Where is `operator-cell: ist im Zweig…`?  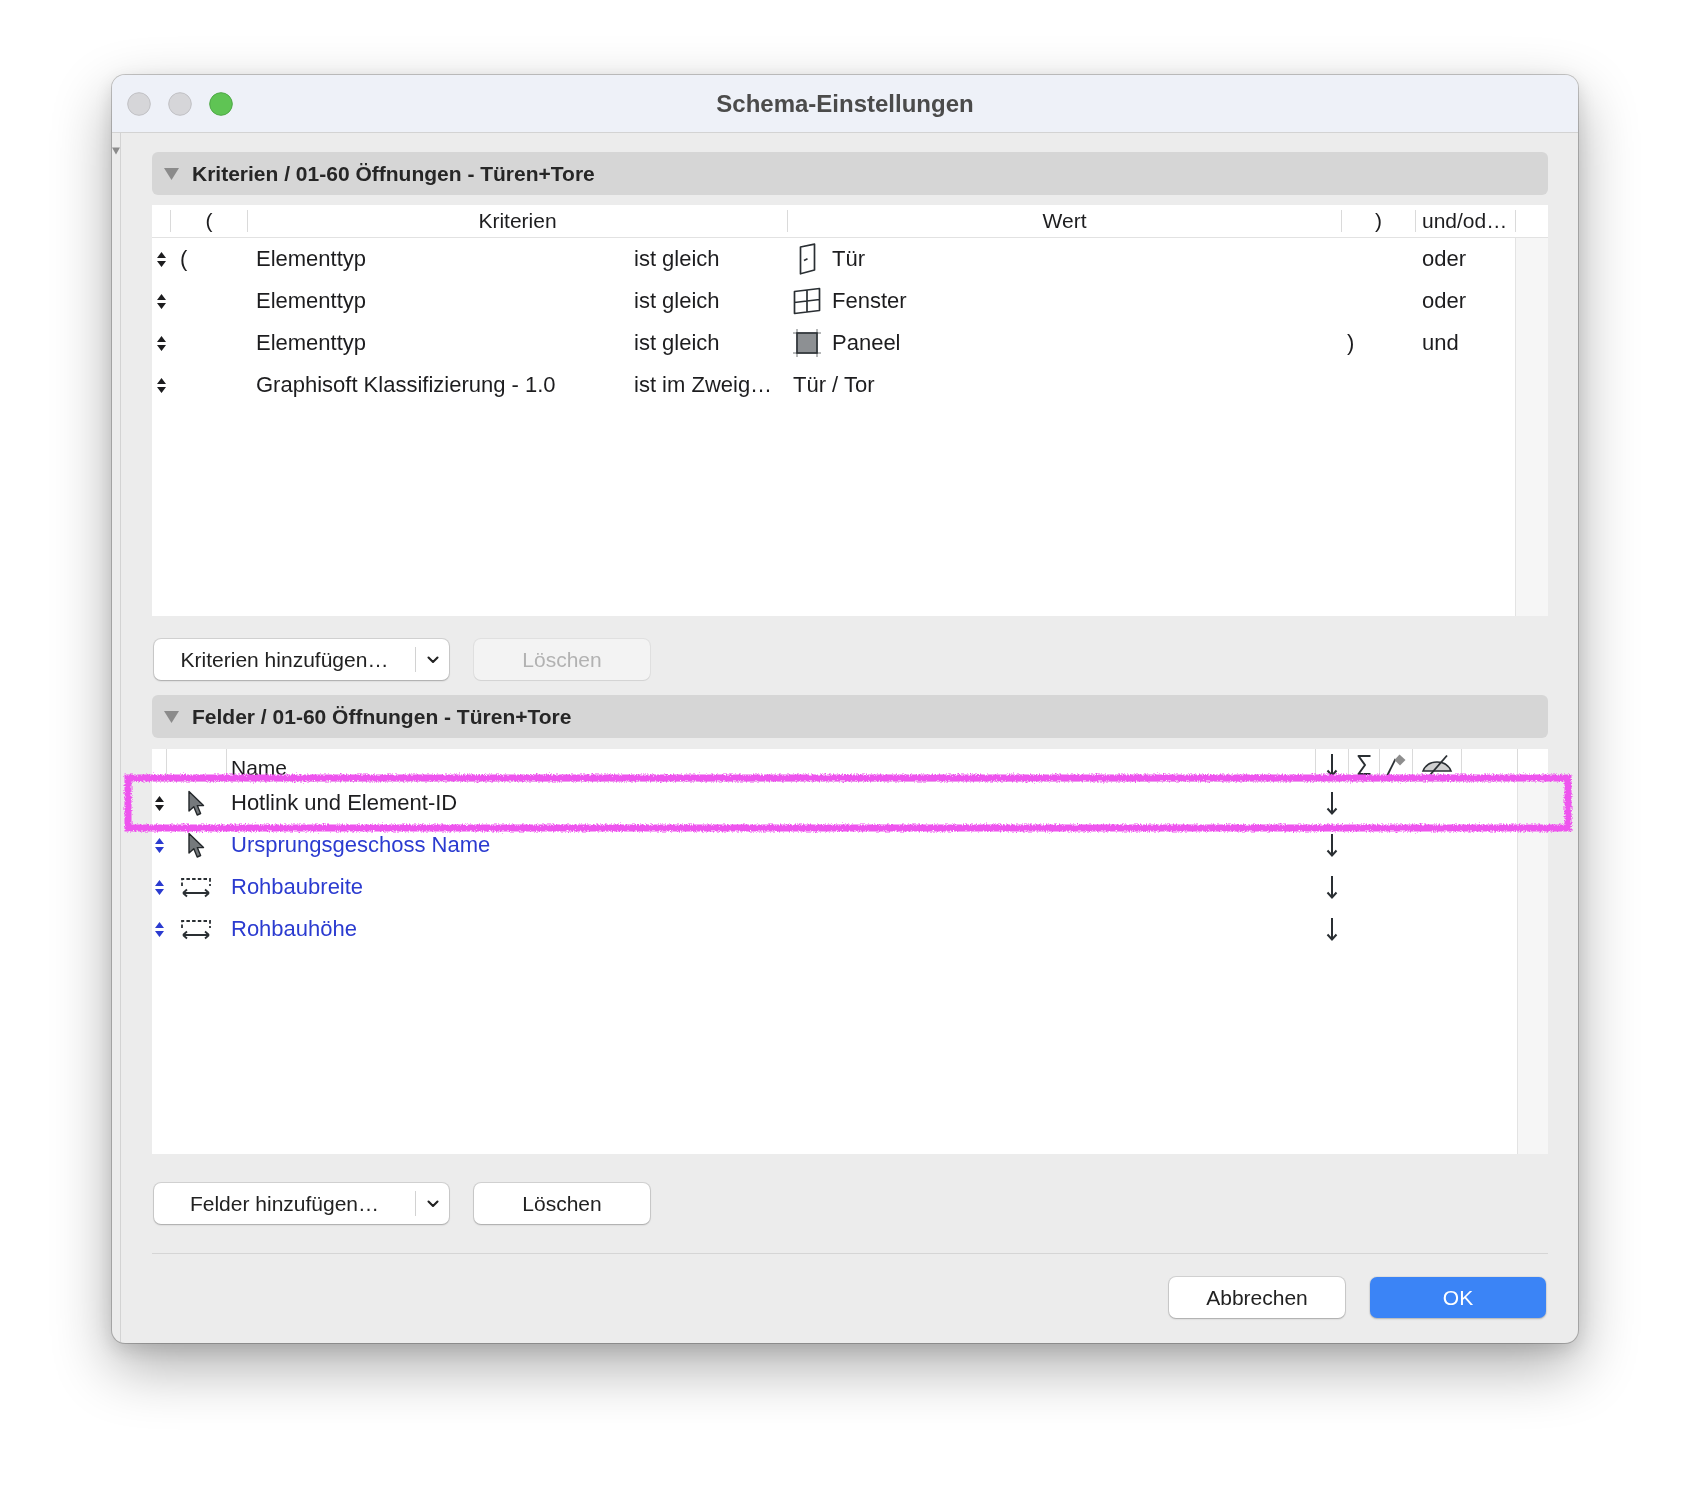
operator-cell: ist im Zweig… is located at coordinates (703, 385).